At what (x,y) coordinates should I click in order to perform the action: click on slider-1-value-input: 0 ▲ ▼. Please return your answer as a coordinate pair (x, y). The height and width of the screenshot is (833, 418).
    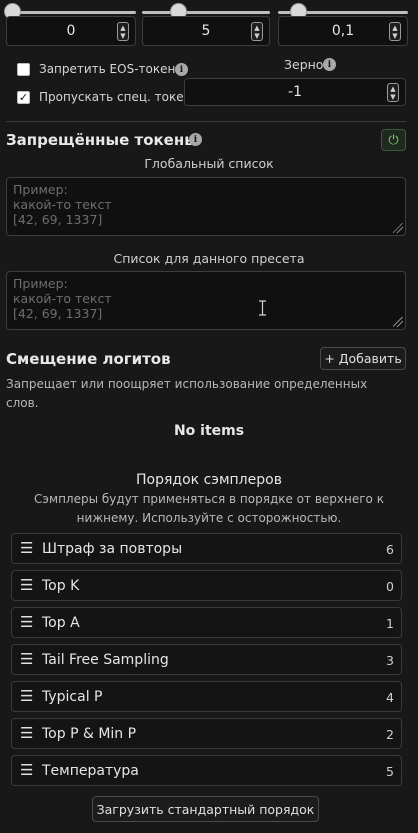
    Looking at the image, I should click on (71, 31).